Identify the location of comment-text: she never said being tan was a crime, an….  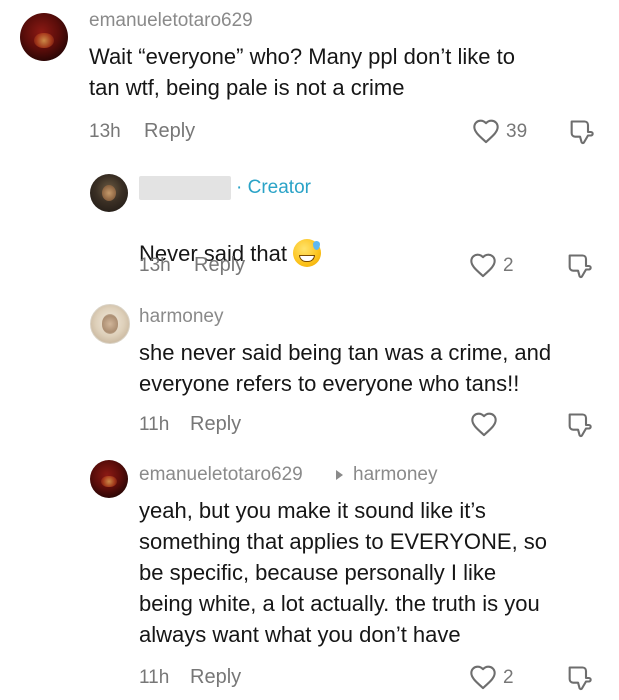
(345, 368).